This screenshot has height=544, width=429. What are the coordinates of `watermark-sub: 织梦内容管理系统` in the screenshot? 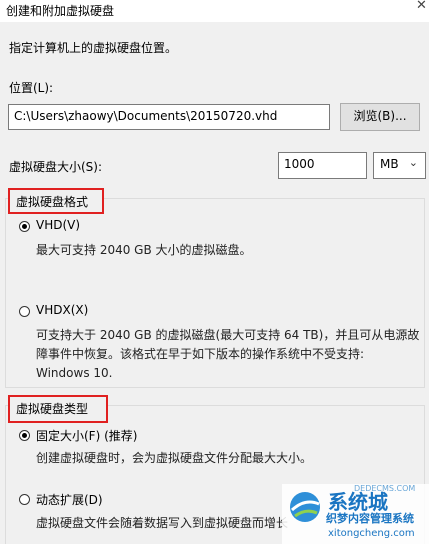 It's located at (370, 518).